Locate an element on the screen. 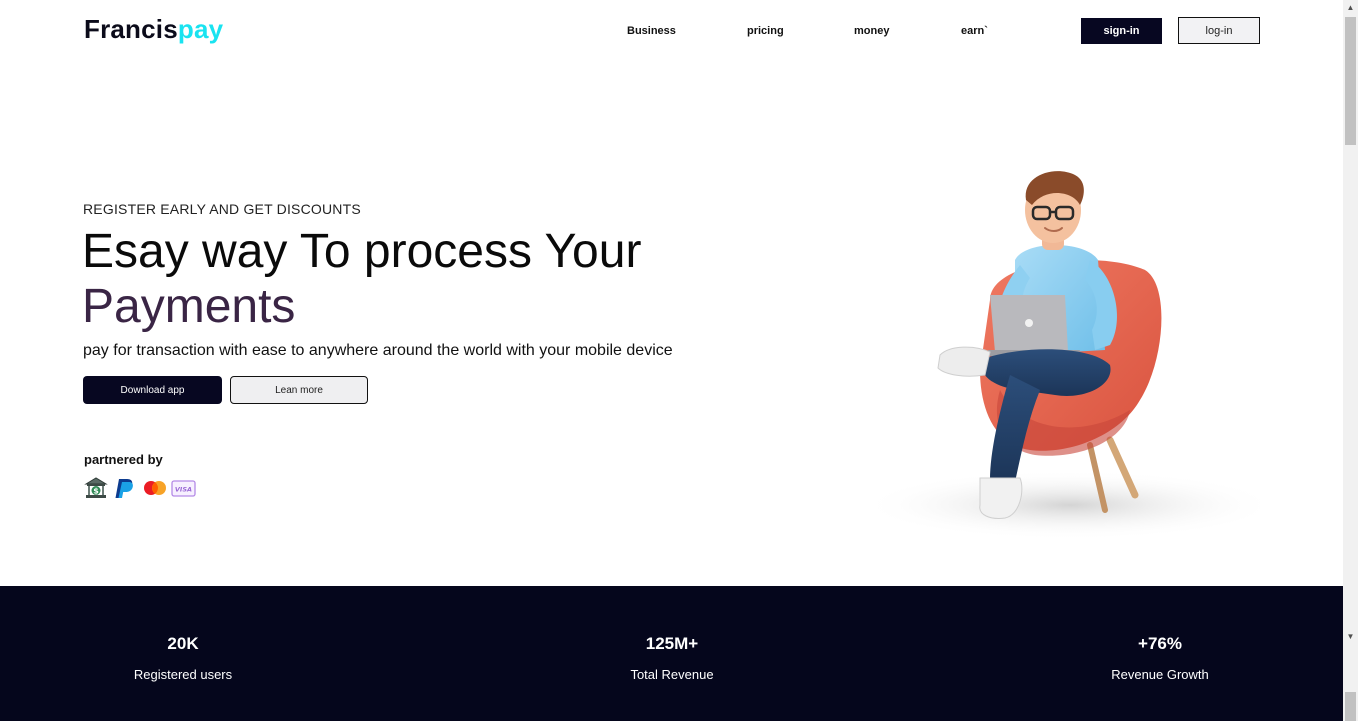 The image size is (1358, 721). stat-label-growth: Revenue Growth is located at coordinates (1160, 674).